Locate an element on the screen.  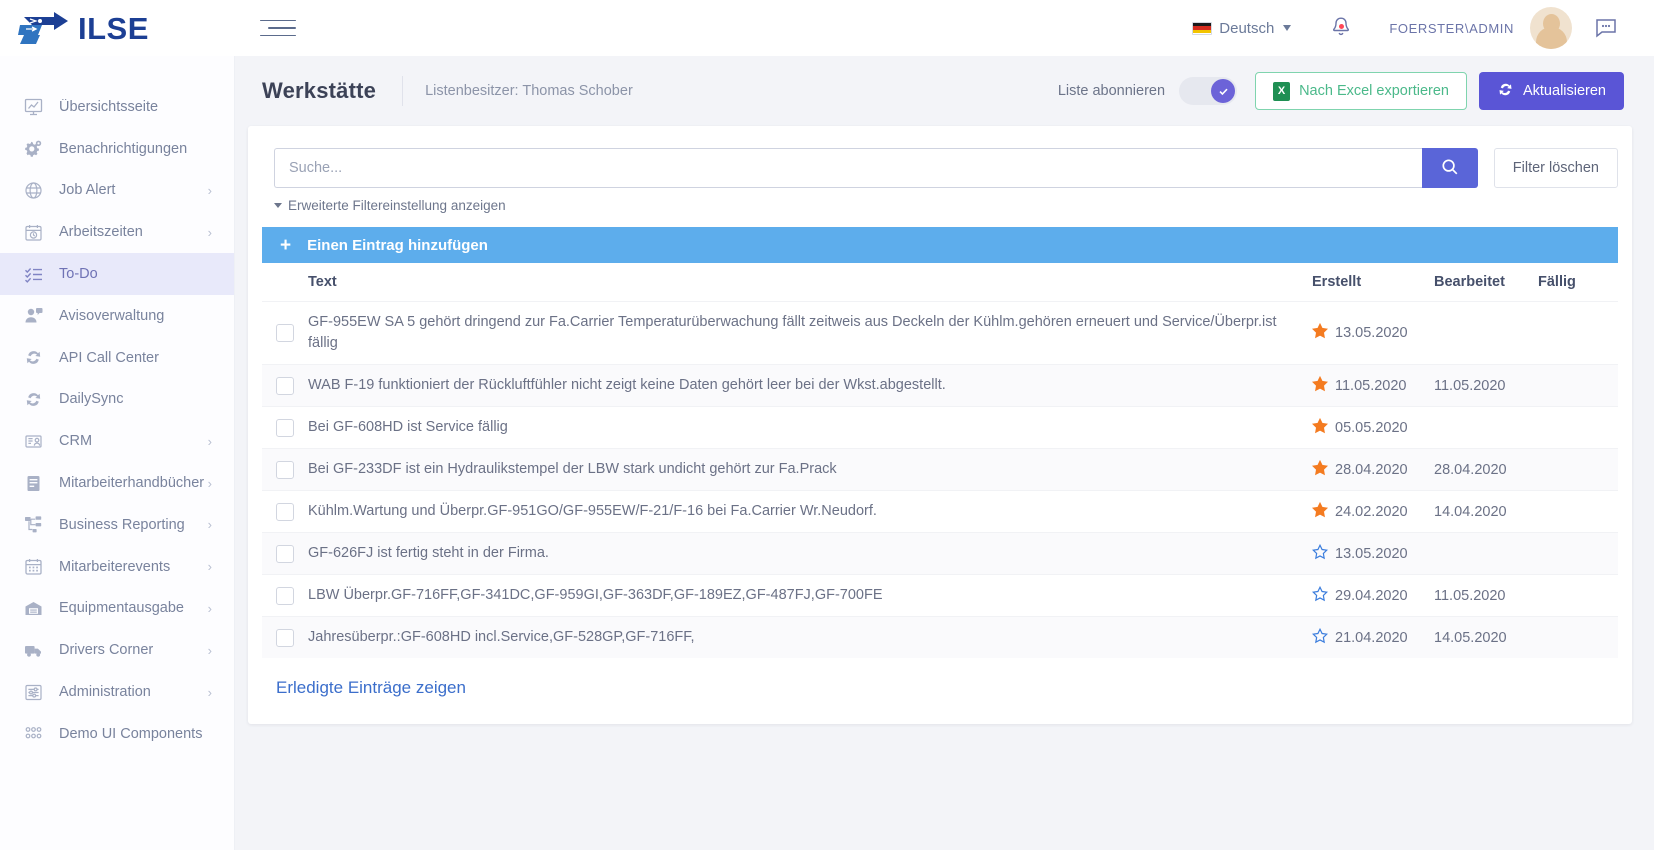
subscribe-toggle is located at coordinates (1208, 91).